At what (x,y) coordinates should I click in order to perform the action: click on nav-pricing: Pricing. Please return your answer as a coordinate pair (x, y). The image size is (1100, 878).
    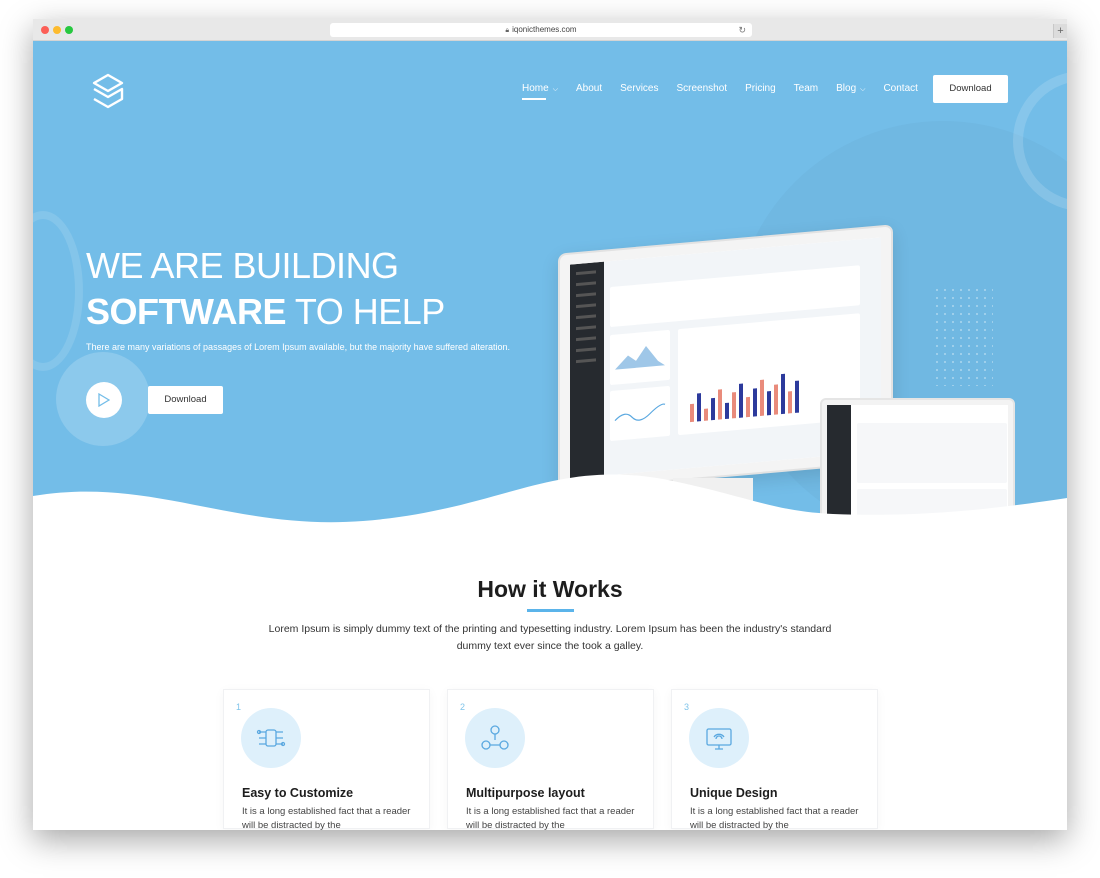
    Looking at the image, I should click on (760, 88).